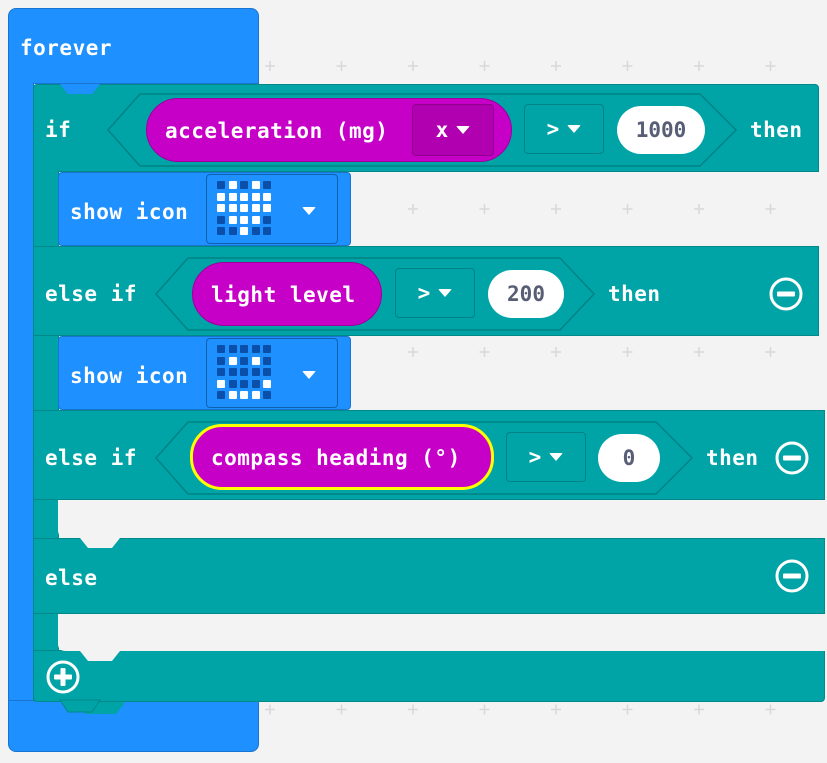  Describe the element at coordinates (63, 677) in the screenshot. I see `add-else-if-icon` at that location.